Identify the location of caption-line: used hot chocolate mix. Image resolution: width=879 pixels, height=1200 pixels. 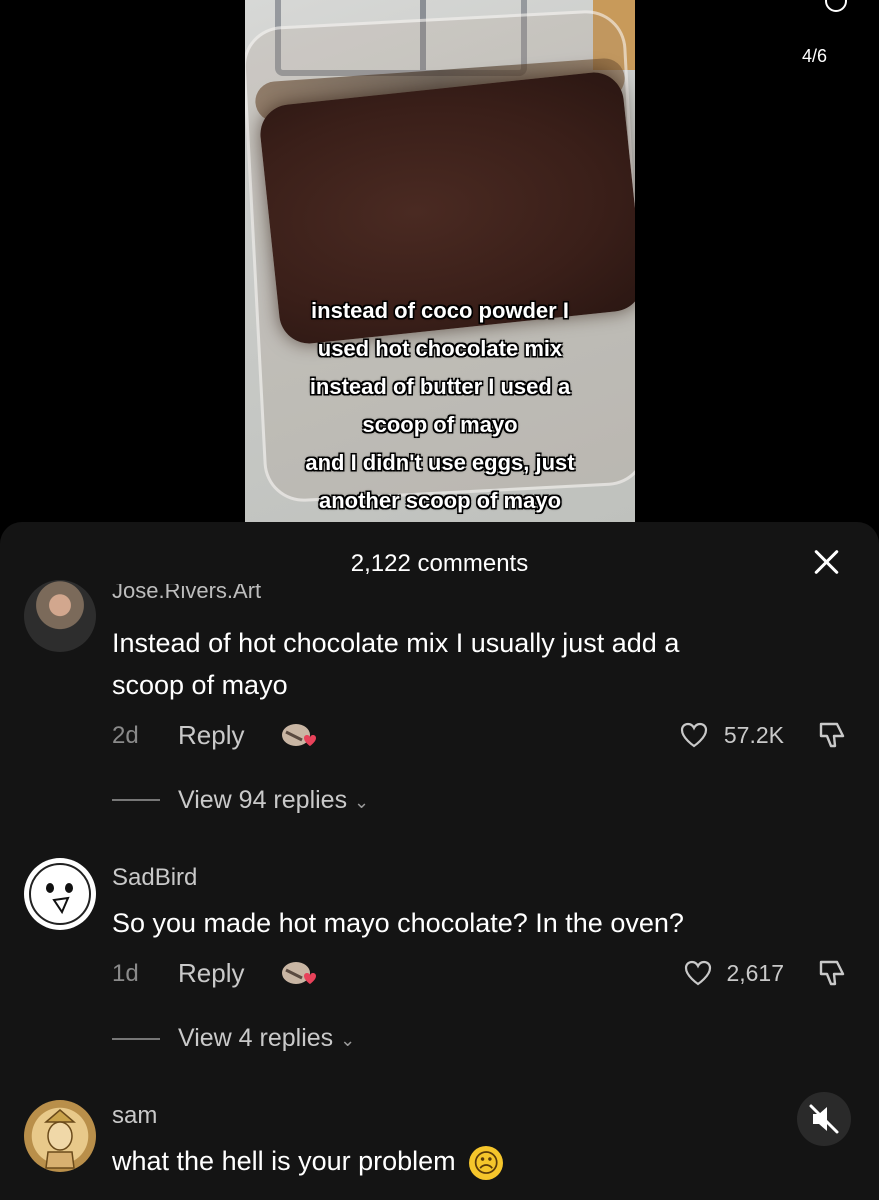
(440, 348).